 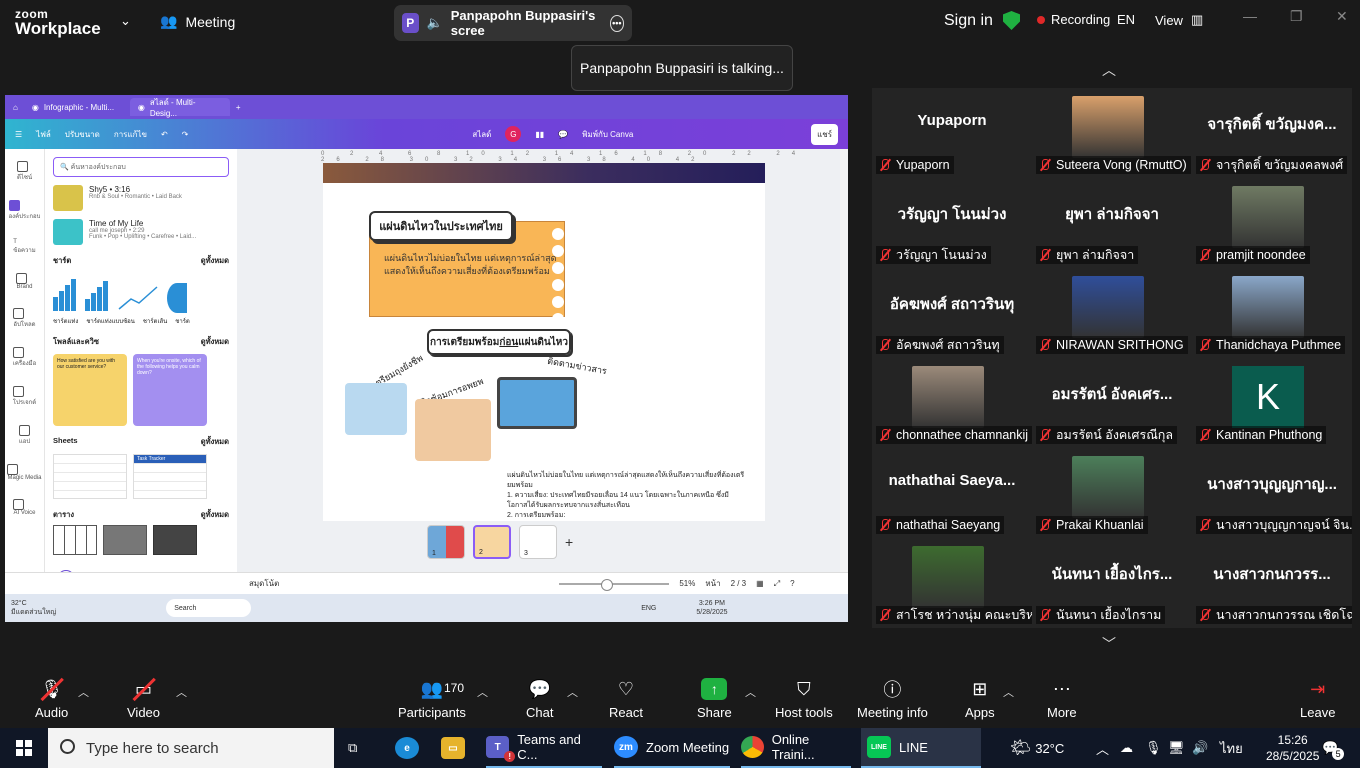 What do you see at coordinates (24, 396) in the screenshot?
I see `rail-projects: โปรเจกต์` at bounding box center [24, 396].